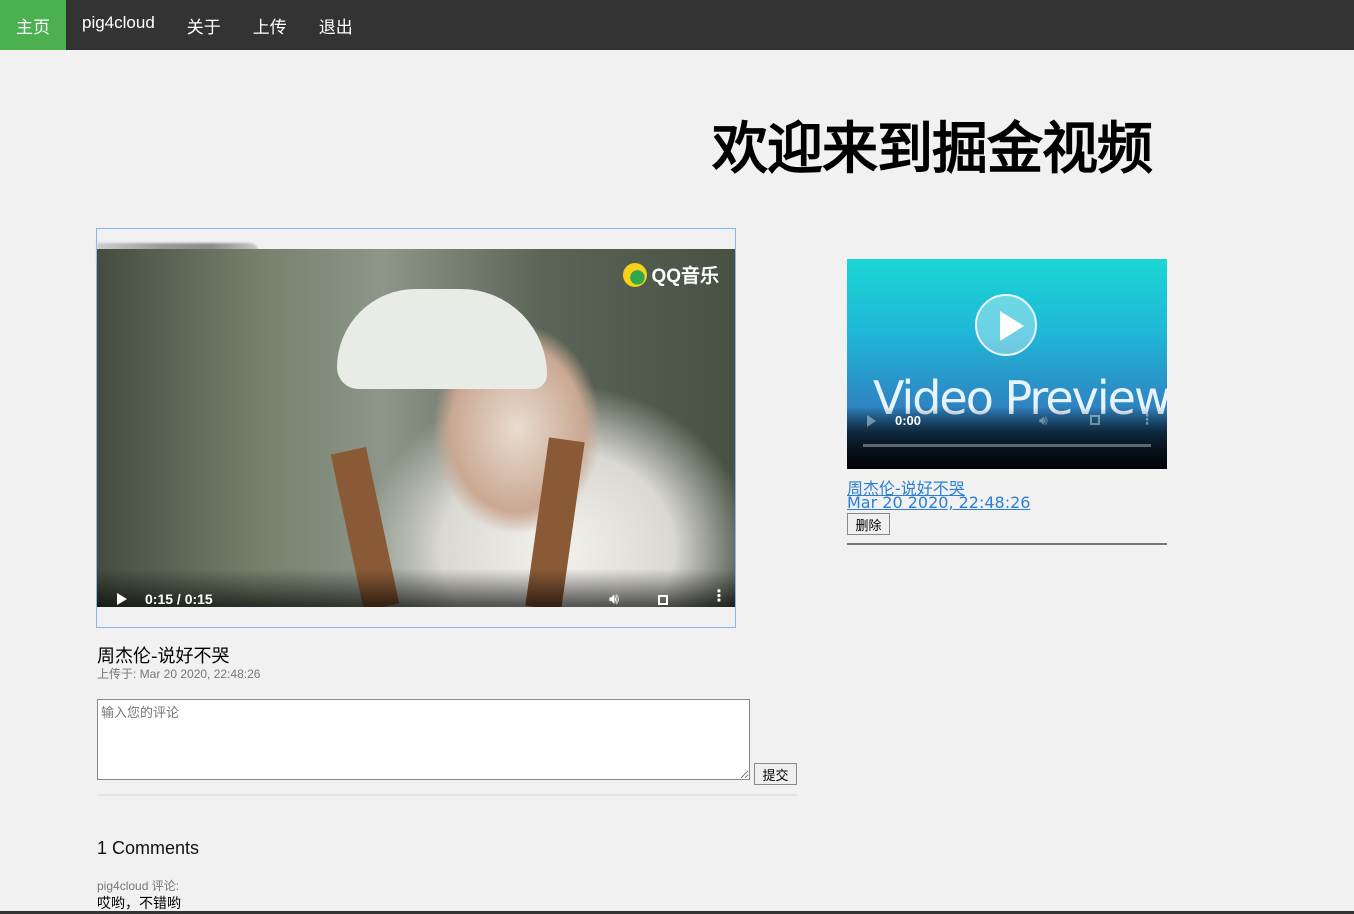  I want to click on preview-volume-icon: 🔊︎, so click(1043, 420).